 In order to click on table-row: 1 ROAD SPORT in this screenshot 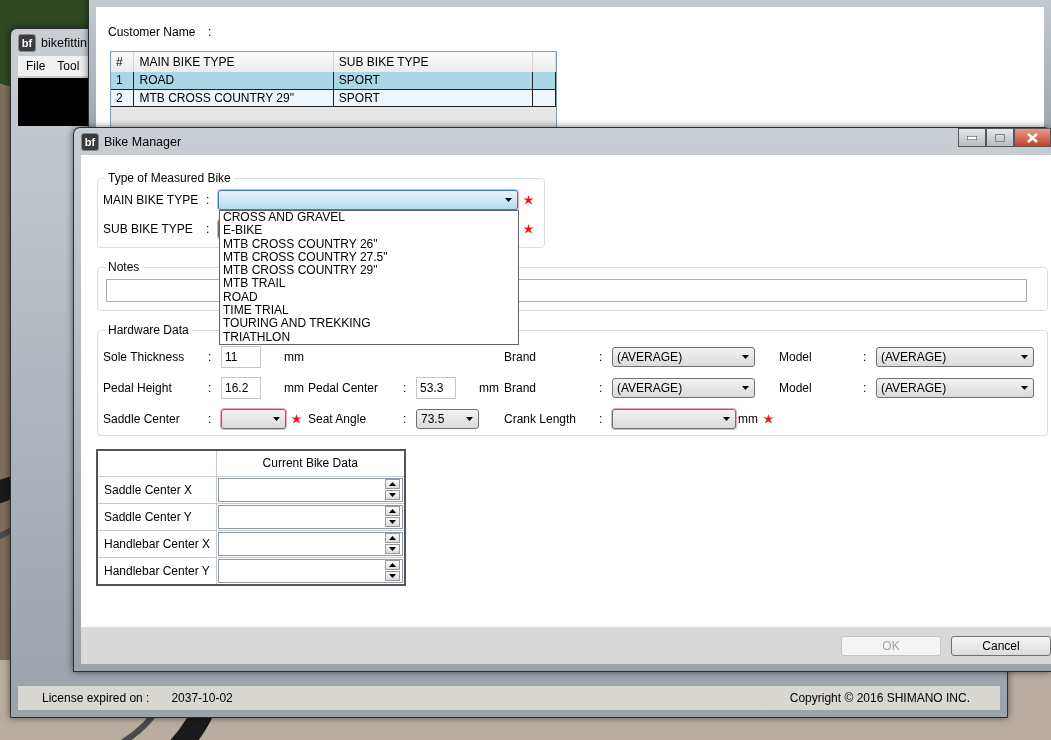, I will do `click(333, 80)`.